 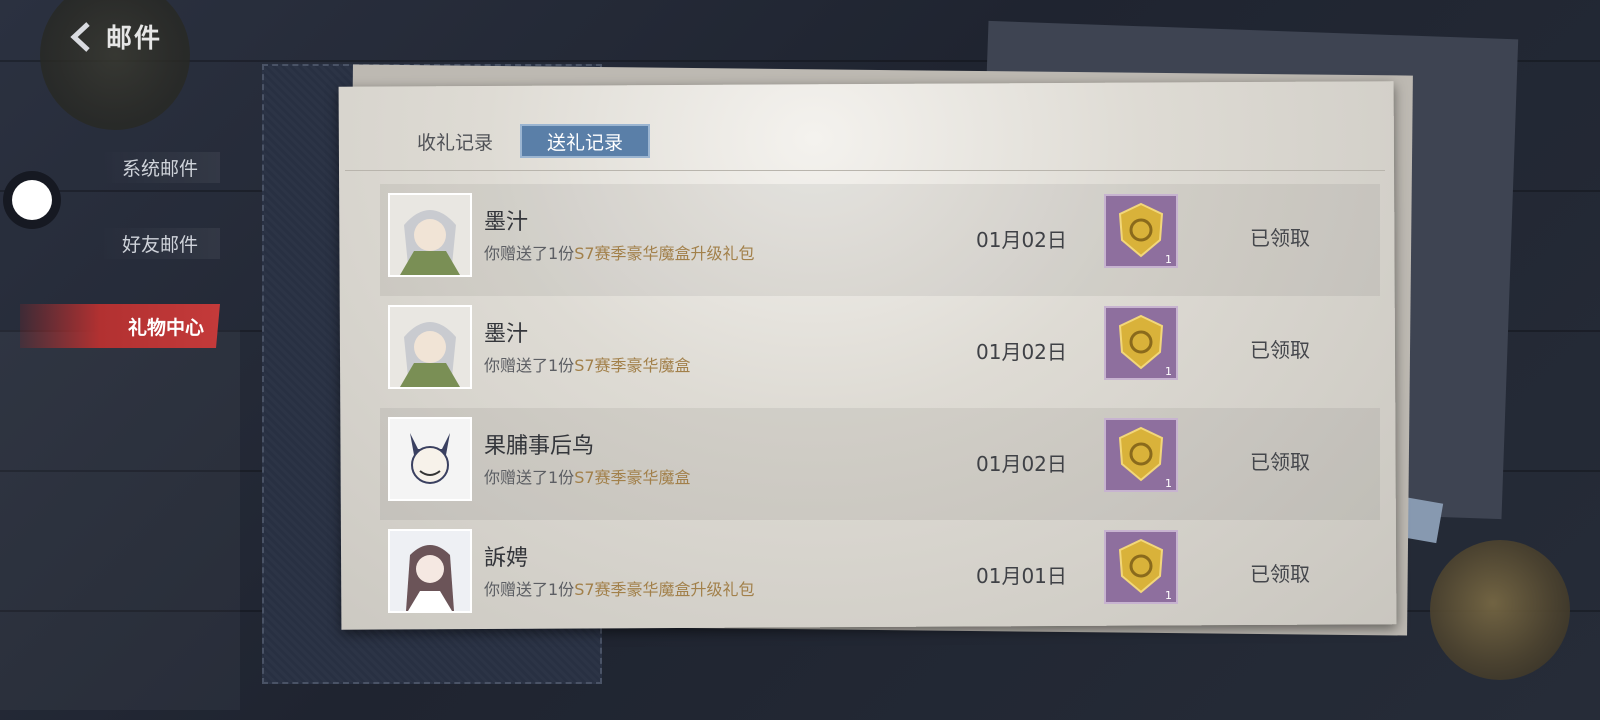 I want to click on sidebar-item-gift-center: 礼物中心, so click(x=120, y=326).